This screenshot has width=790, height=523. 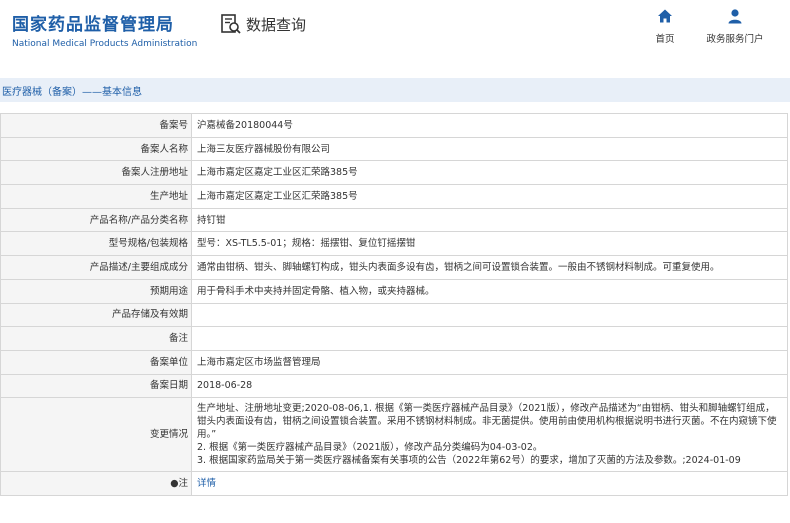 I want to click on table-row: 预期用途 用于骨科手术中夹持并固定骨骼、植入物，或夹持器械。, so click(x=394, y=291).